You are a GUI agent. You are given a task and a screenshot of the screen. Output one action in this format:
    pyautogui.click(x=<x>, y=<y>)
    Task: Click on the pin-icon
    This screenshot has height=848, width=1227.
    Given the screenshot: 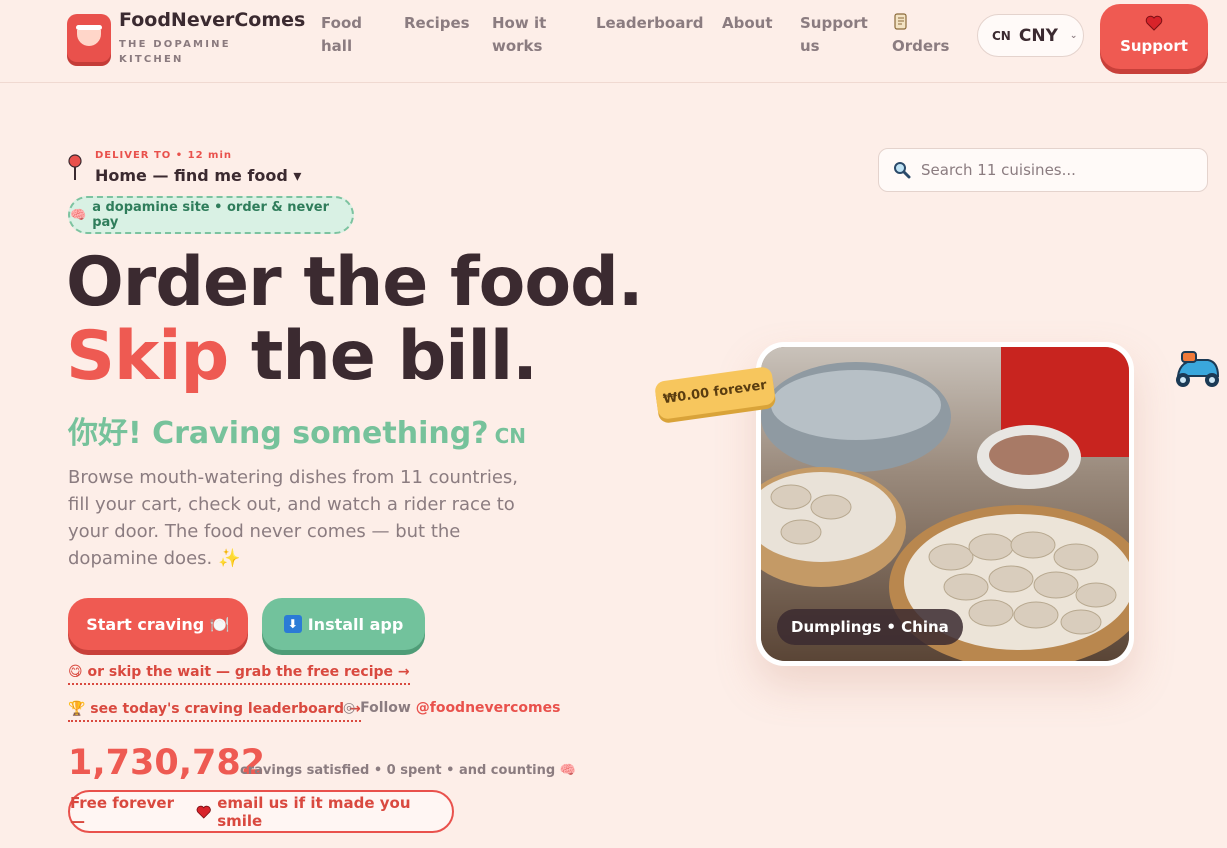 What is the action you would take?
    pyautogui.click(x=75, y=167)
    